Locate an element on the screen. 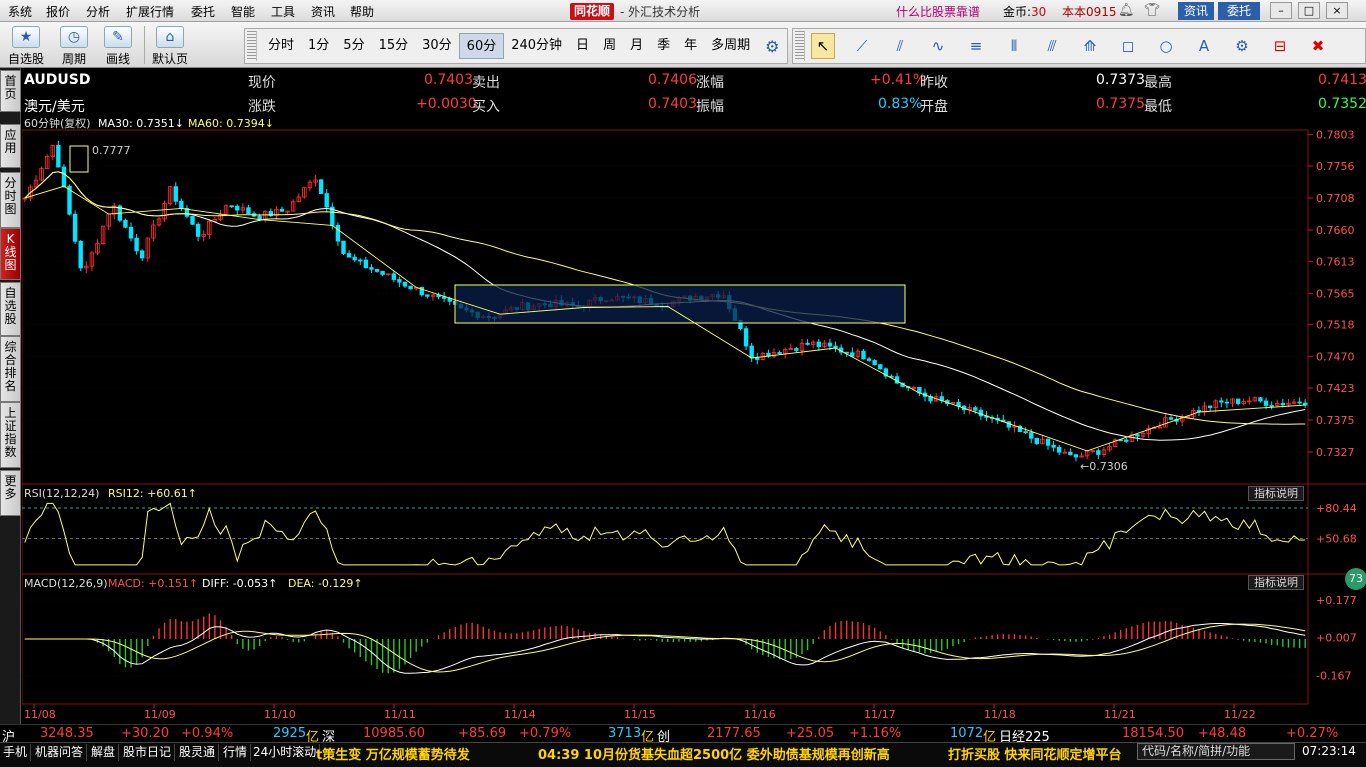  period-week: 周 is located at coordinates (609, 46).